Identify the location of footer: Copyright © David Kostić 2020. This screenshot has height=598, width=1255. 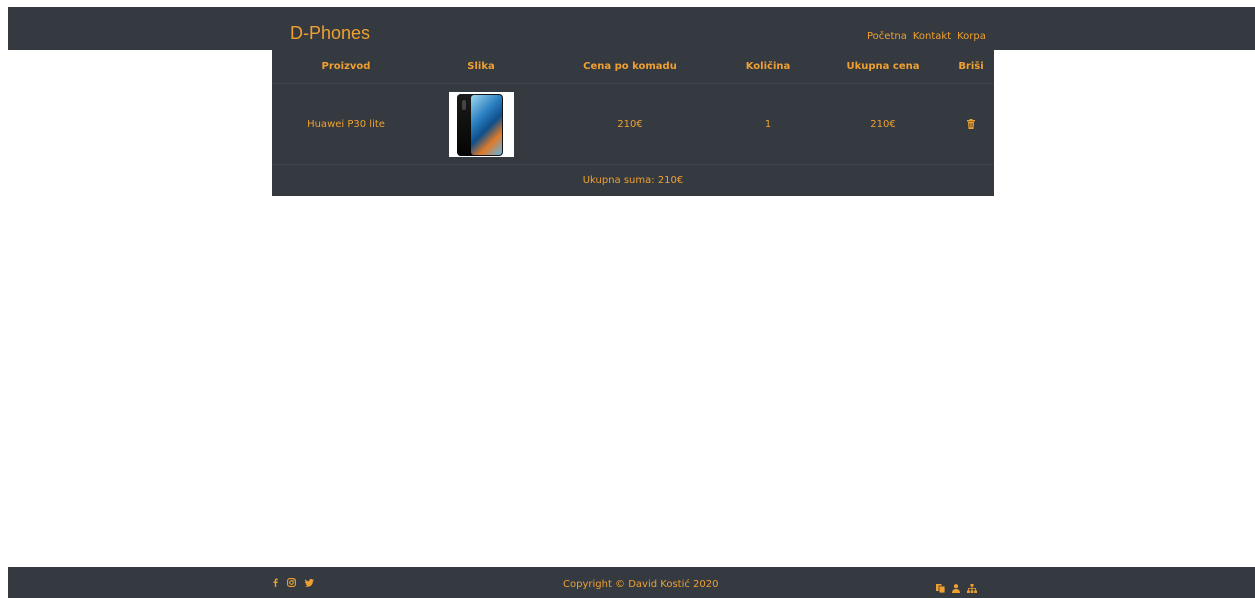
(631, 582).